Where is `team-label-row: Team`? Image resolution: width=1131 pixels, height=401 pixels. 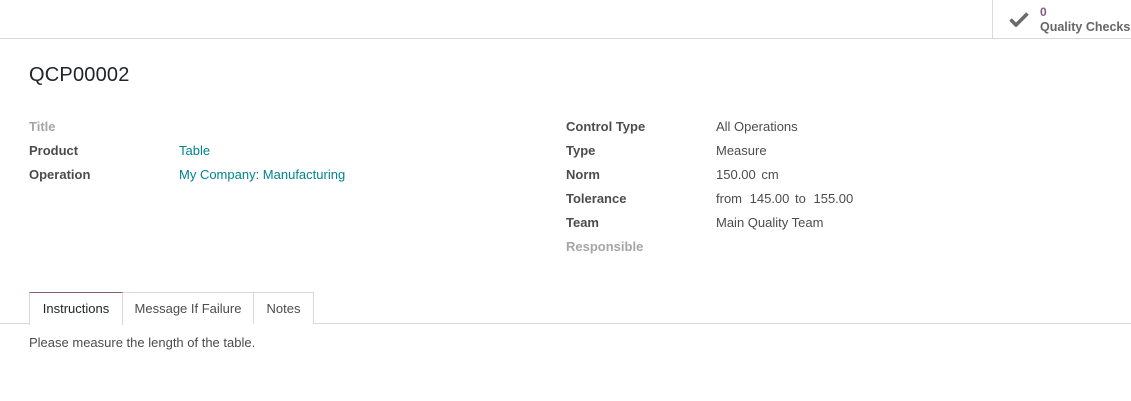 team-label-row: Team is located at coordinates (582, 223).